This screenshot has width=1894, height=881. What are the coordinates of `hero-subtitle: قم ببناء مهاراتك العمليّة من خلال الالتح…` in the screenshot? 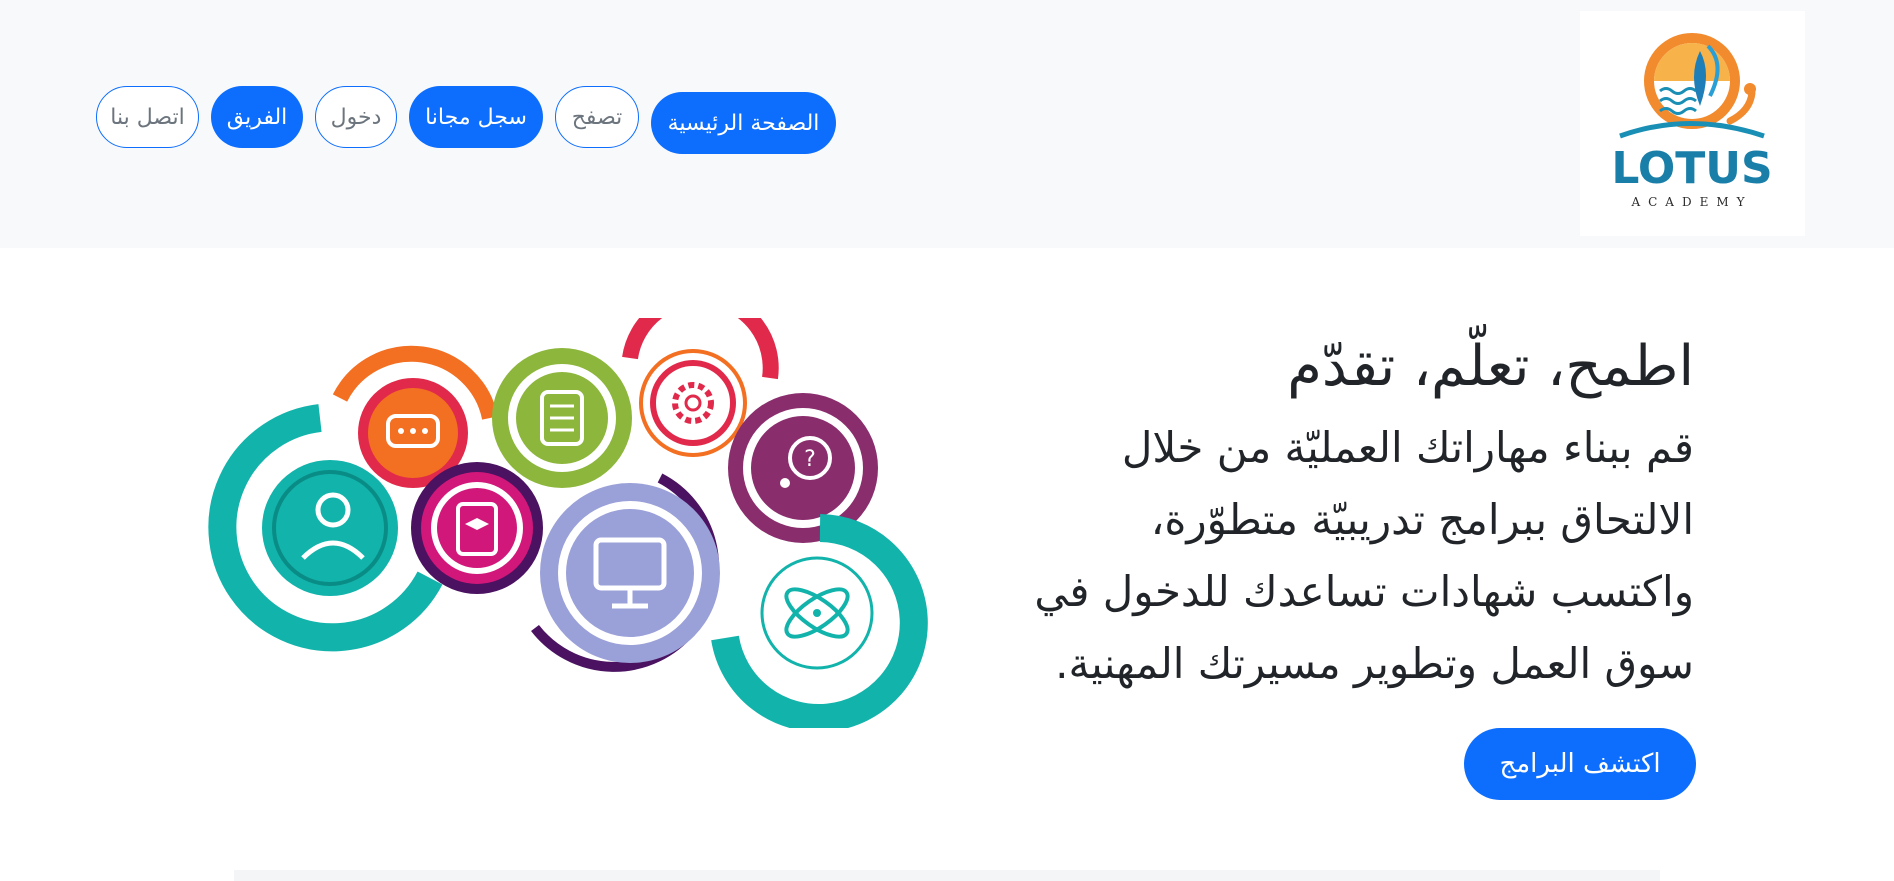 It's located at (1314, 556).